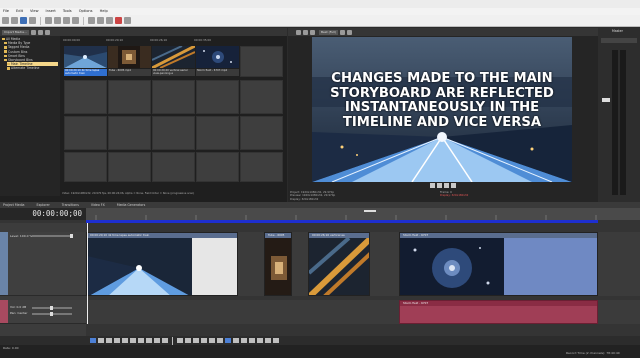 Image resolution: width=640 pixels, height=358 pixels. What do you see at coordinates (48, 20) in the screenshot?
I see `cut-icon` at bounding box center [48, 20].